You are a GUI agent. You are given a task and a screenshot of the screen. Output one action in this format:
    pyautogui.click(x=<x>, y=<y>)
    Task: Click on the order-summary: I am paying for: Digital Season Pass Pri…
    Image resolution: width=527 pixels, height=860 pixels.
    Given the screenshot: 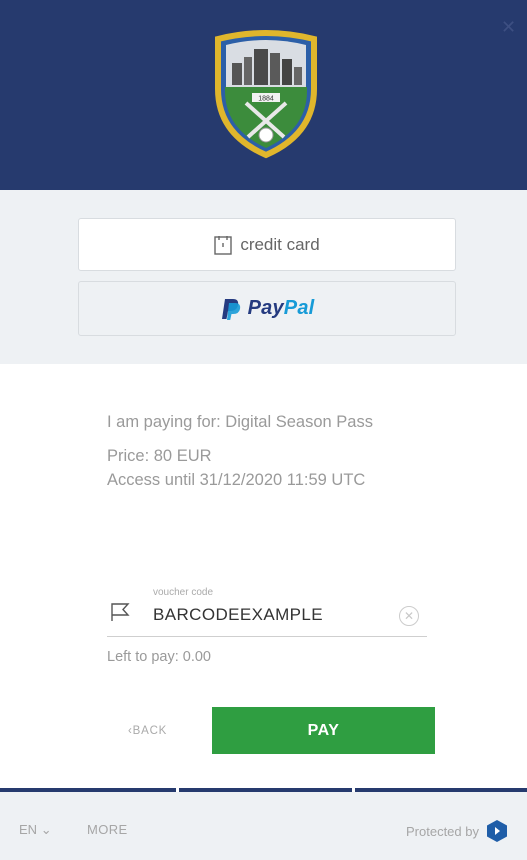 What is the action you would take?
    pyautogui.click(x=257, y=456)
    